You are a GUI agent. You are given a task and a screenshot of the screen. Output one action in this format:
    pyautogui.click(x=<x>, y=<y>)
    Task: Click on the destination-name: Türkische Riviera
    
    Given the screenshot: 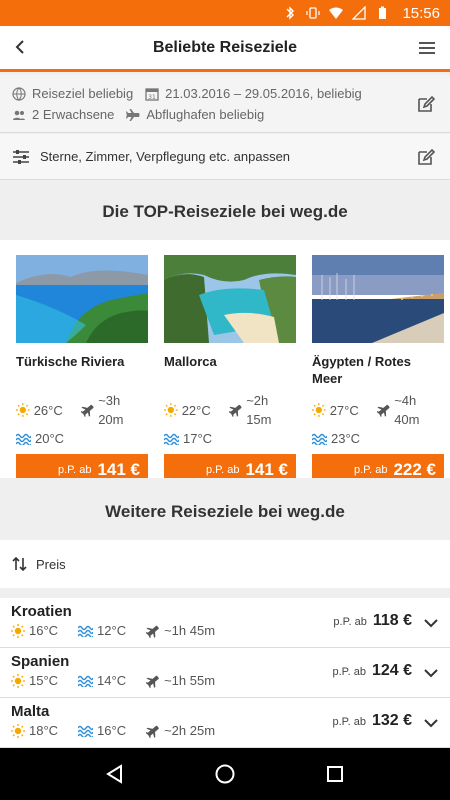 What is the action you would take?
    pyautogui.click(x=70, y=361)
    